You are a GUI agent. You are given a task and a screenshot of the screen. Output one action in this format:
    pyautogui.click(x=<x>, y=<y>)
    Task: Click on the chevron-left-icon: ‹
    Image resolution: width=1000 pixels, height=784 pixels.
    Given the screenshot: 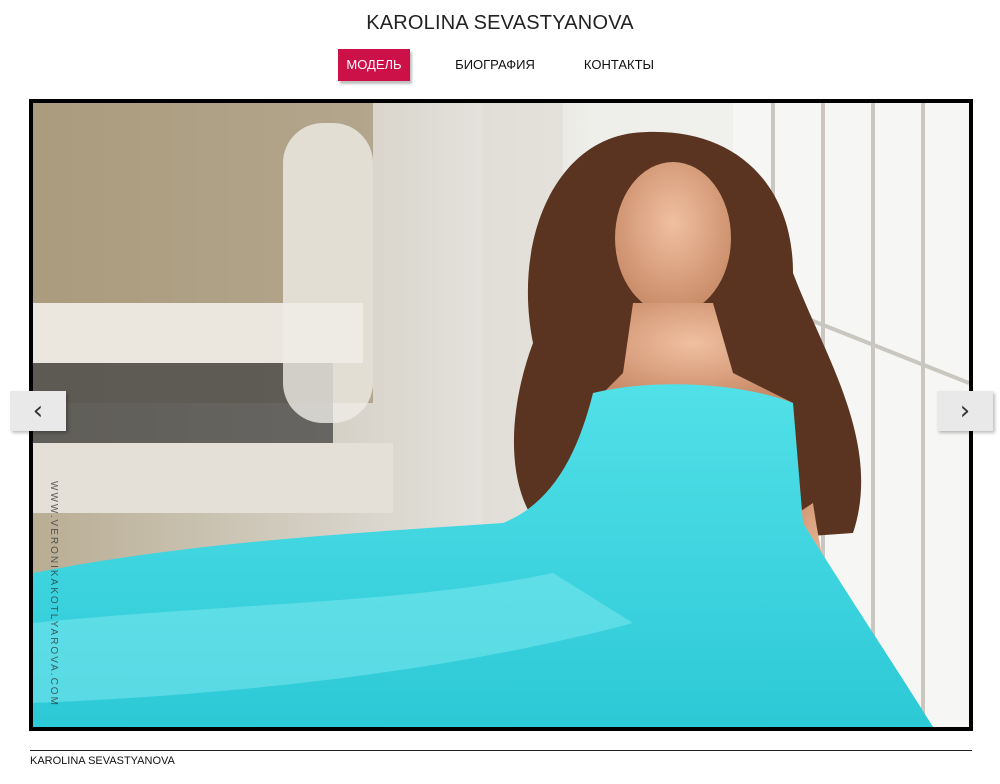 What is the action you would take?
    pyautogui.click(x=38, y=411)
    